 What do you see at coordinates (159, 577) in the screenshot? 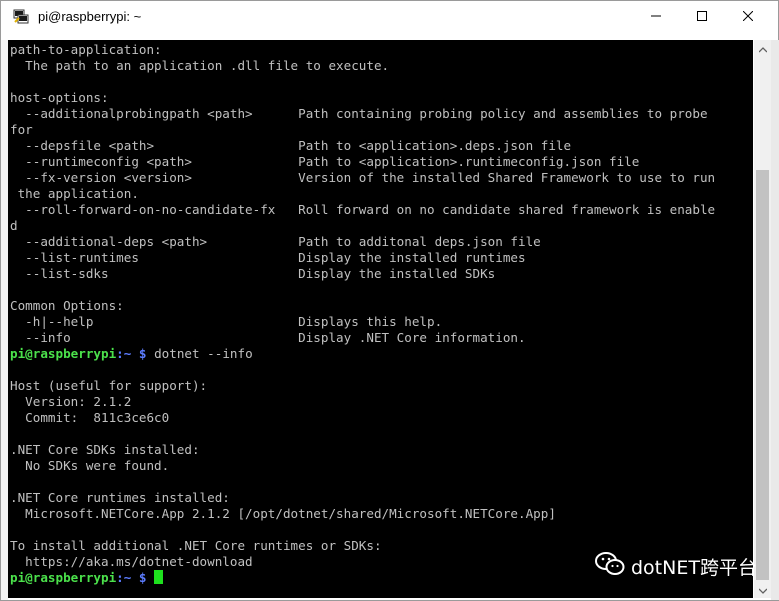
I see `terminal-cursor` at bounding box center [159, 577].